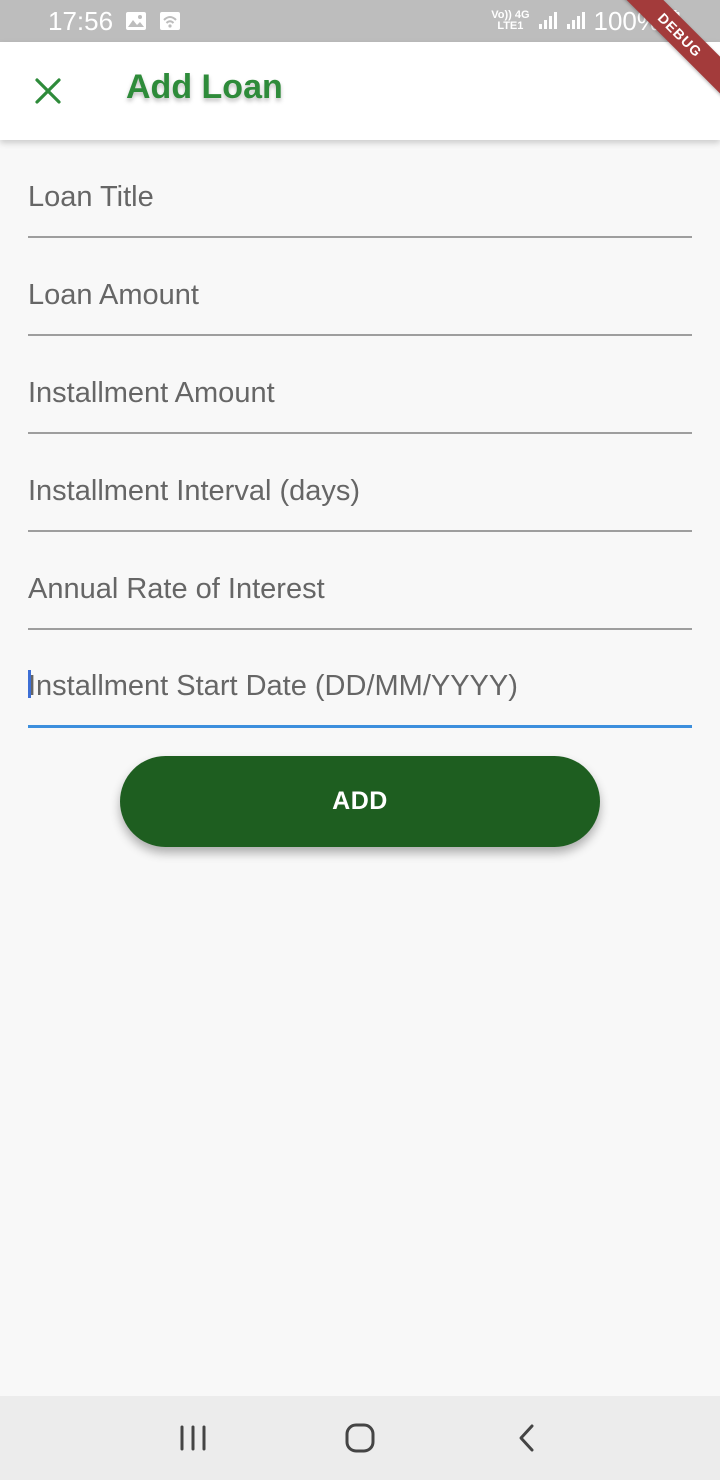 This screenshot has width=720, height=1480. I want to click on close-button, so click(48, 91).